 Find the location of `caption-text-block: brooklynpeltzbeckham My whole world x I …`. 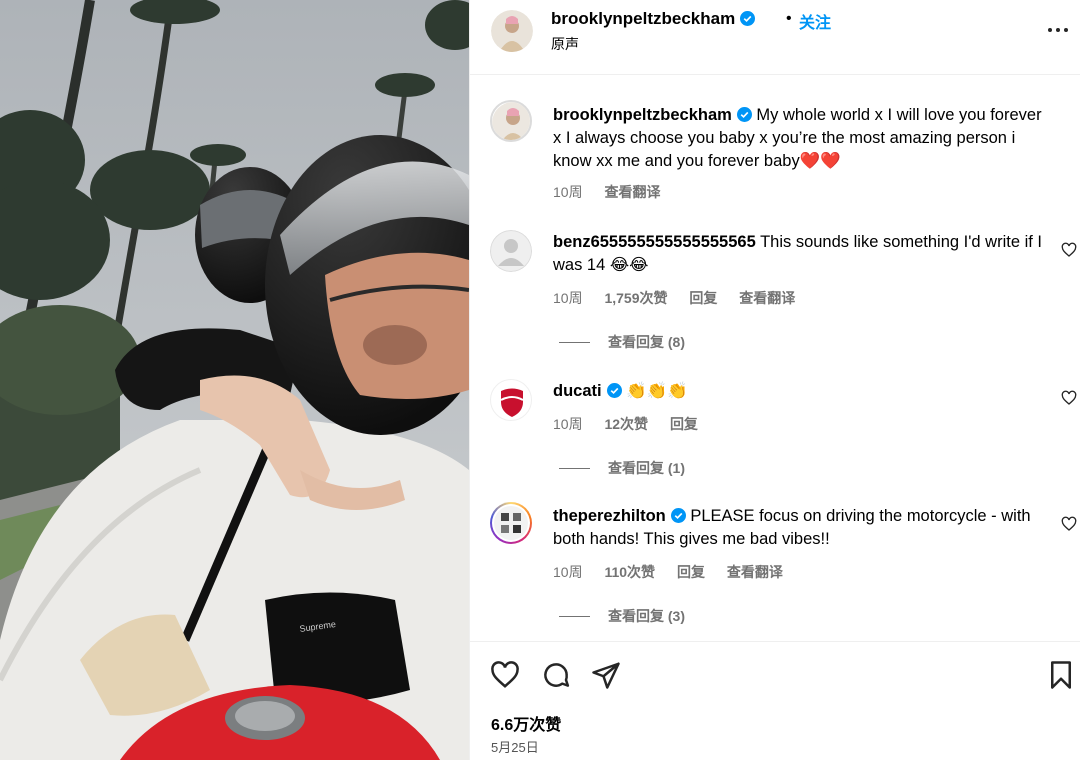

caption-text-block: brooklynpeltzbeckham My whole world x I … is located at coordinates (803, 138).